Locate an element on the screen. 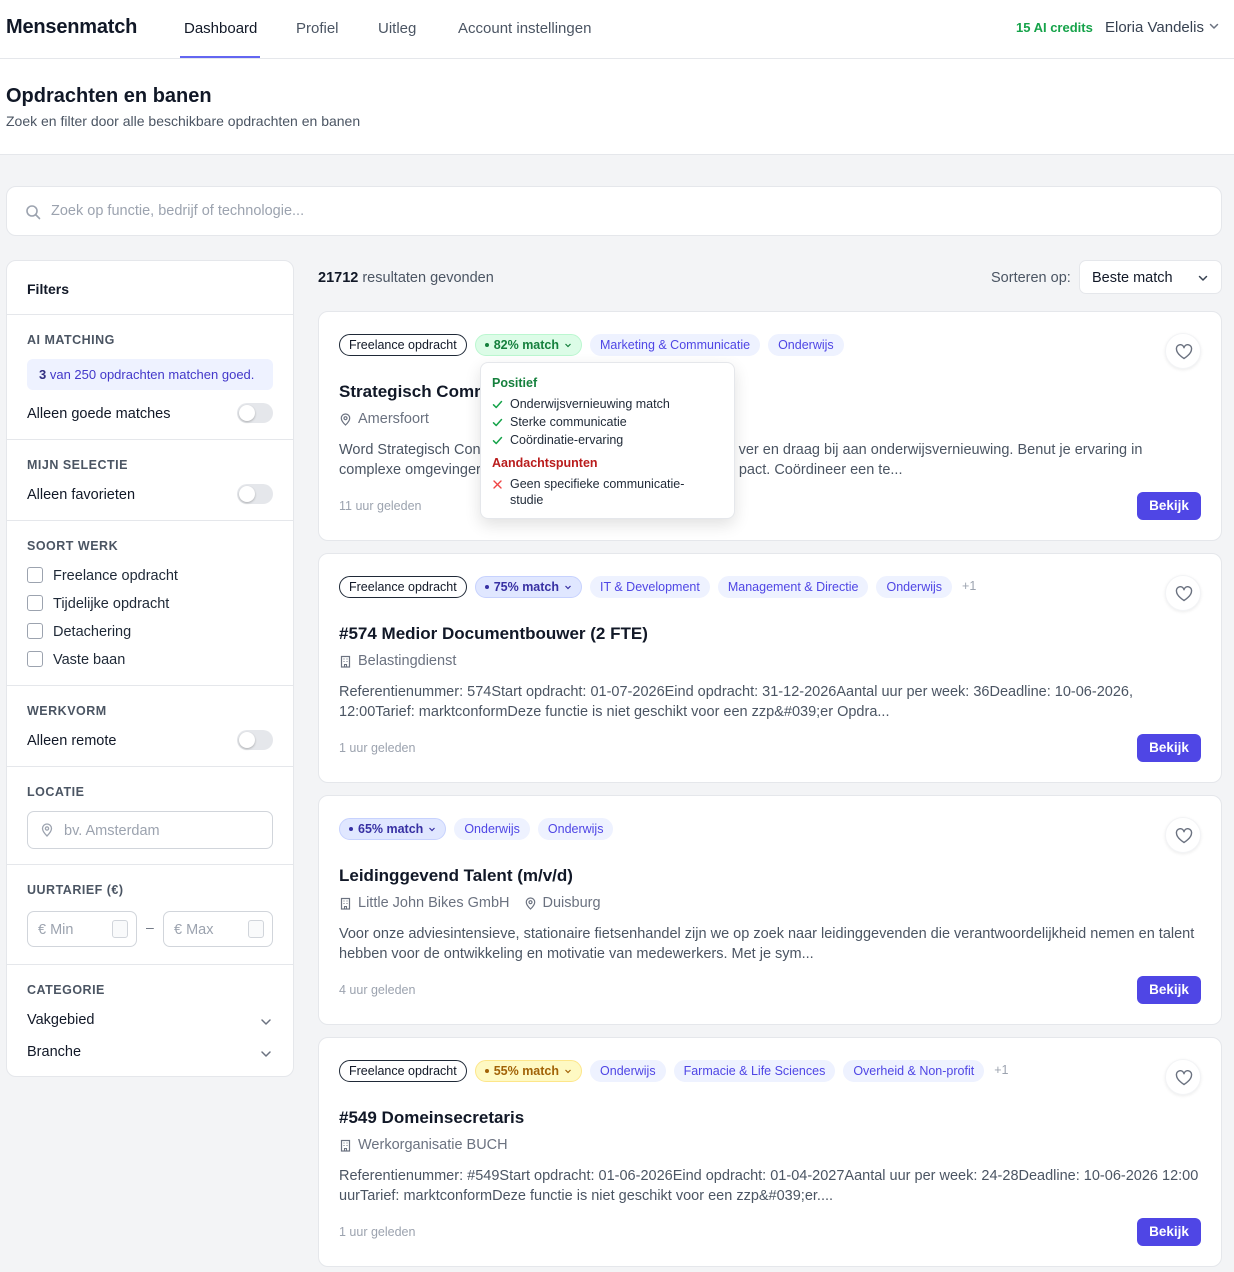  match-badge: 75% match is located at coordinates (528, 587).